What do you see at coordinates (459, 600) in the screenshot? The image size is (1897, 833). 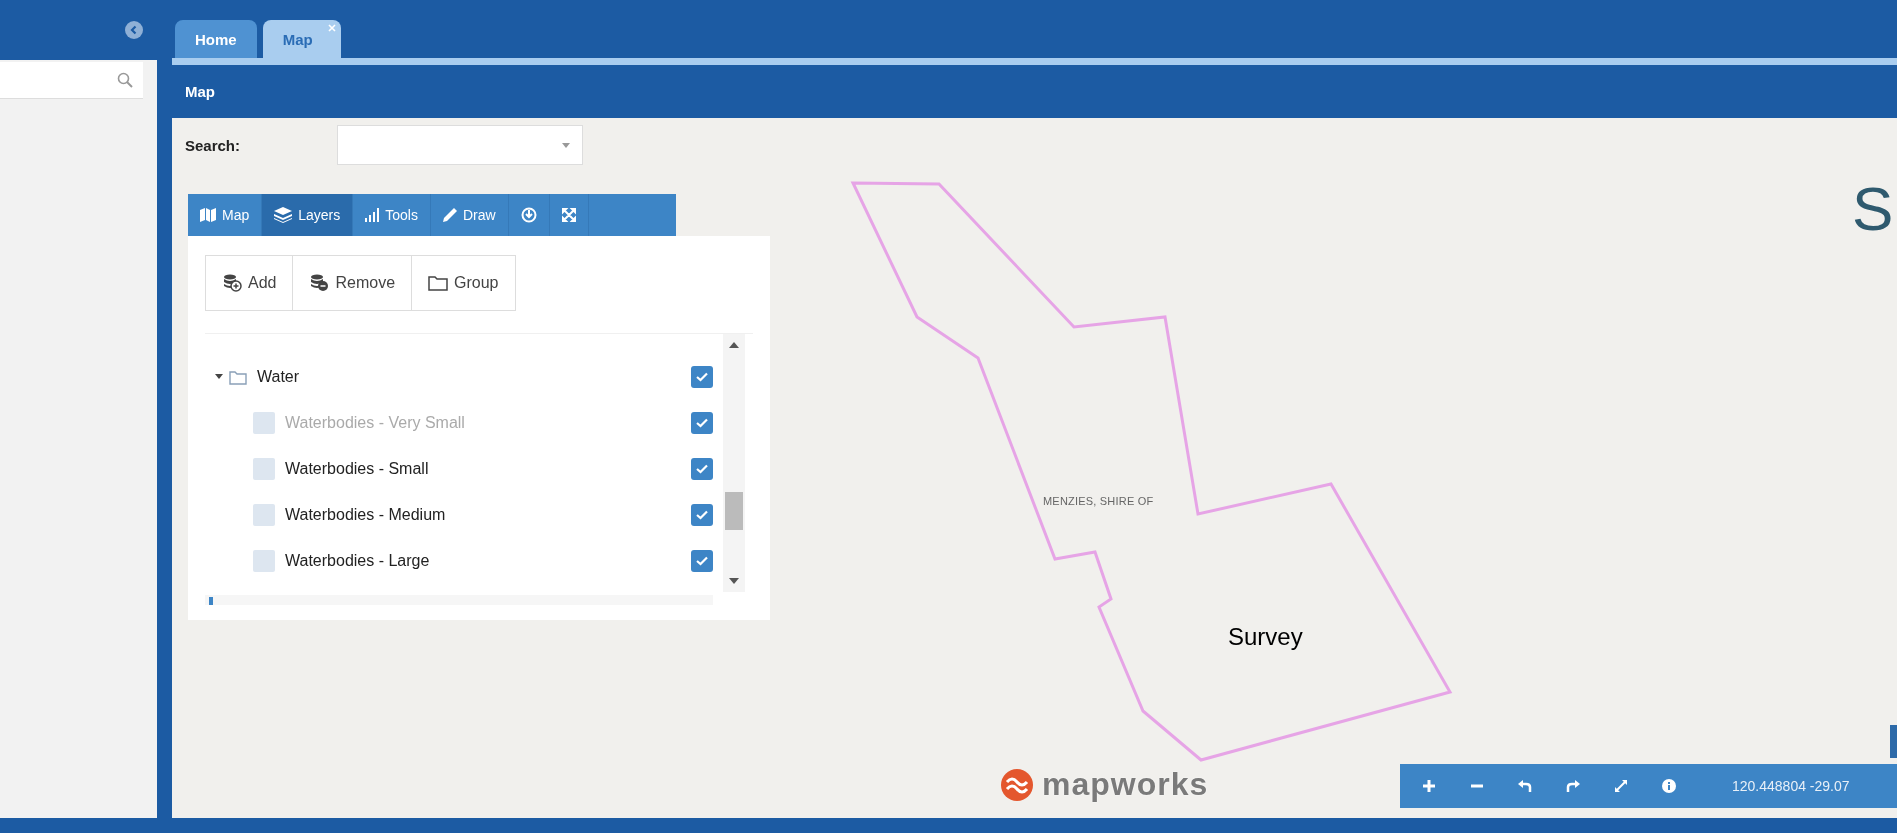 I see `horizontal-scrollbar` at bounding box center [459, 600].